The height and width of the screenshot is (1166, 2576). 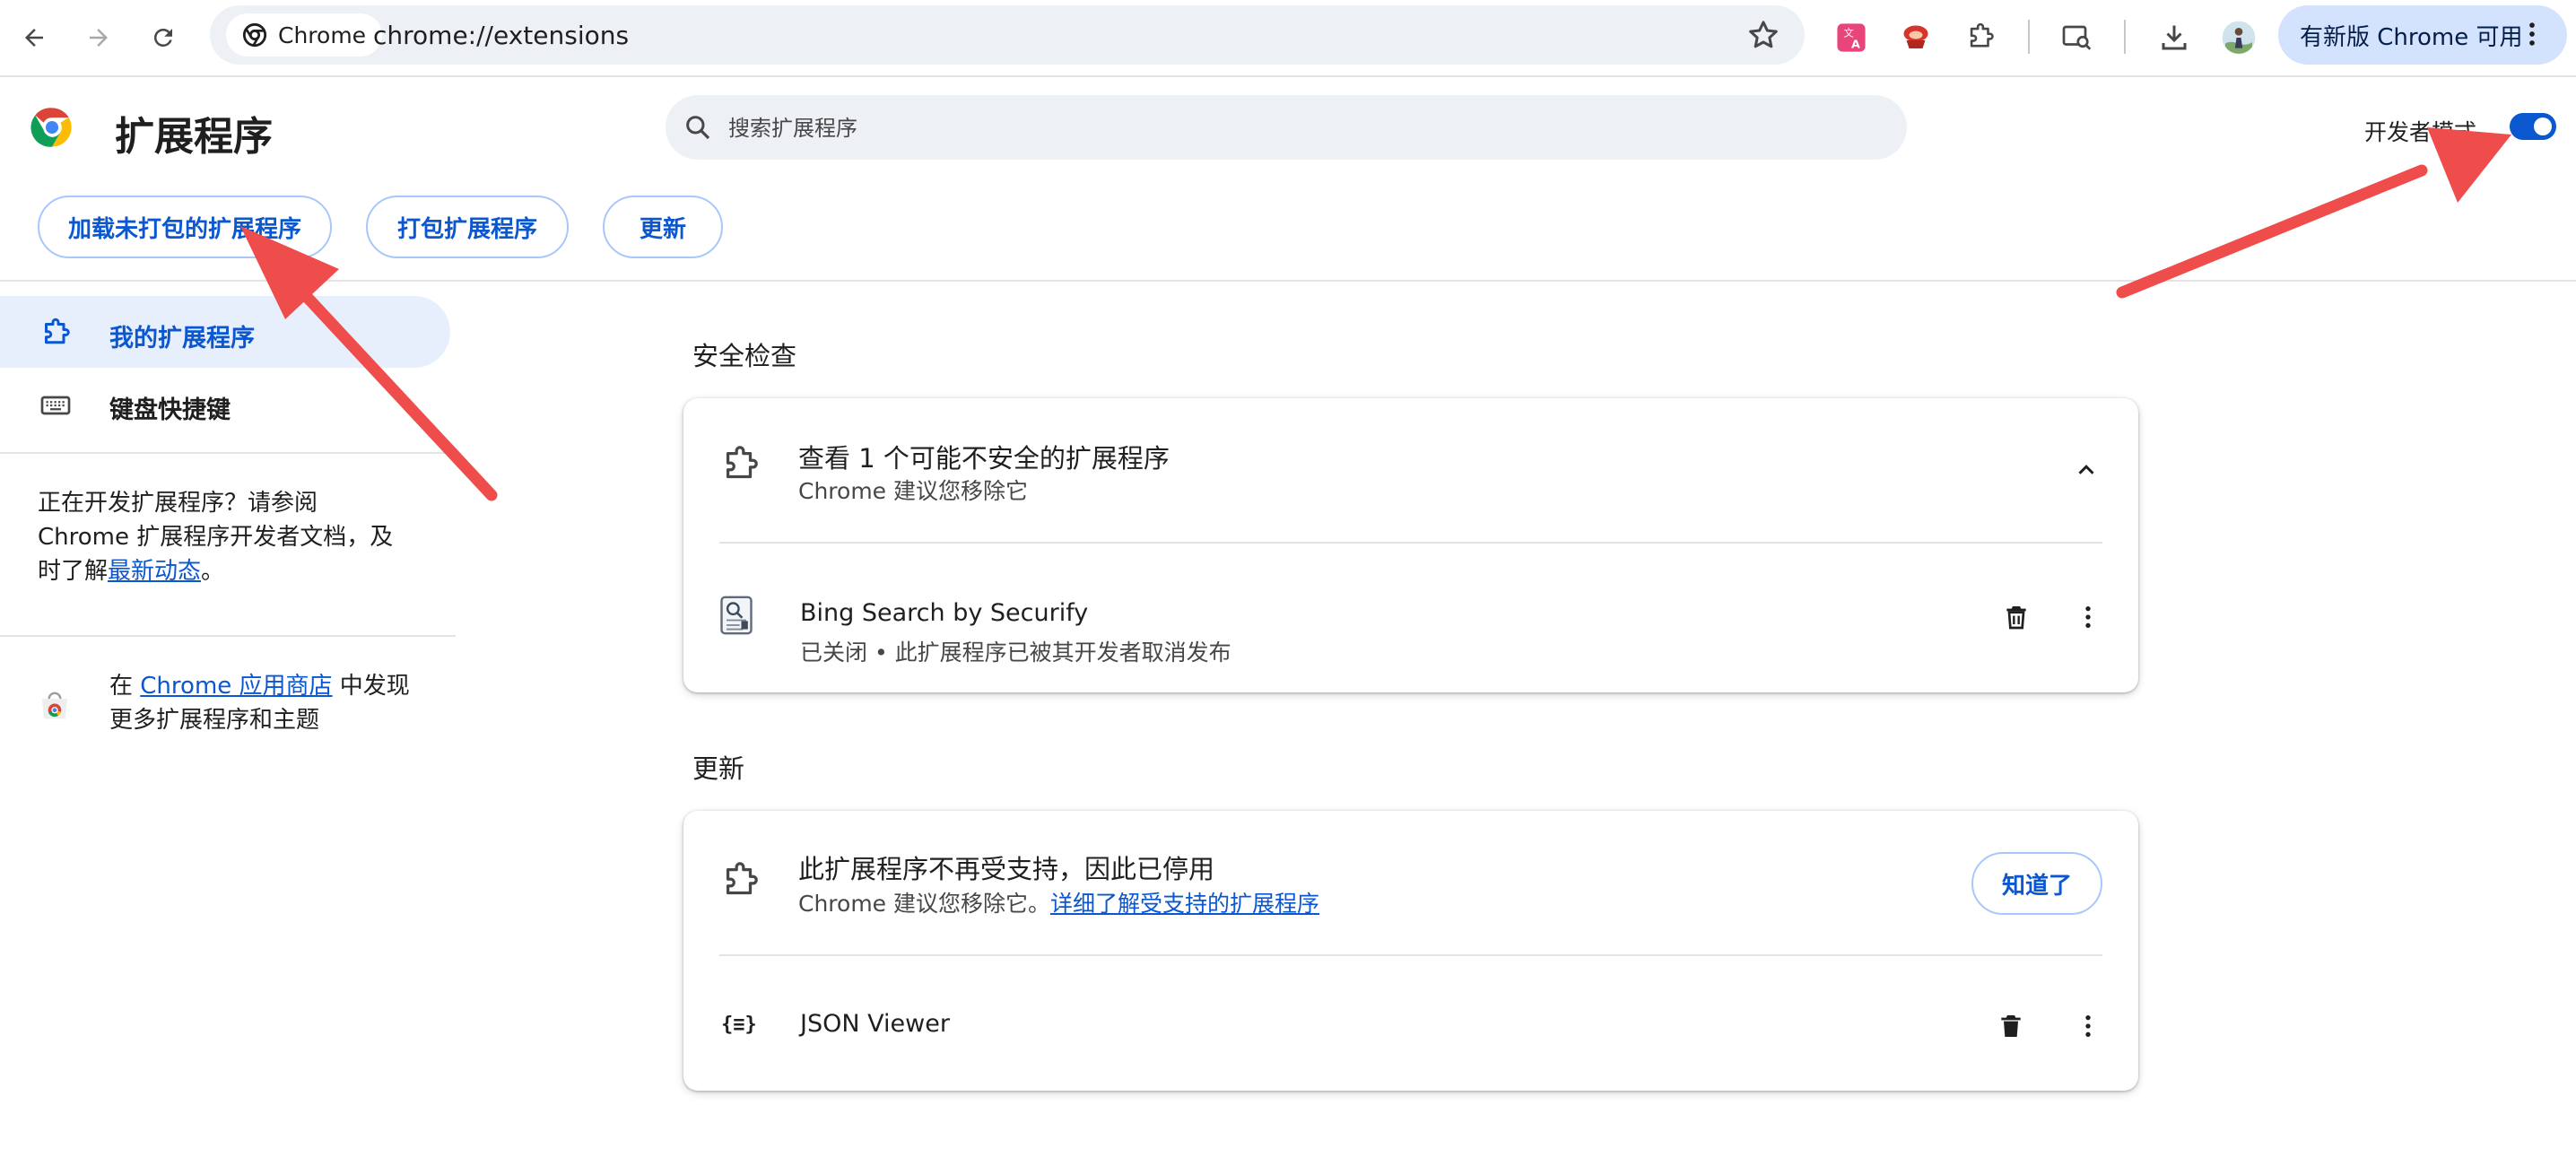 I want to click on toggle-knob, so click(x=2543, y=126).